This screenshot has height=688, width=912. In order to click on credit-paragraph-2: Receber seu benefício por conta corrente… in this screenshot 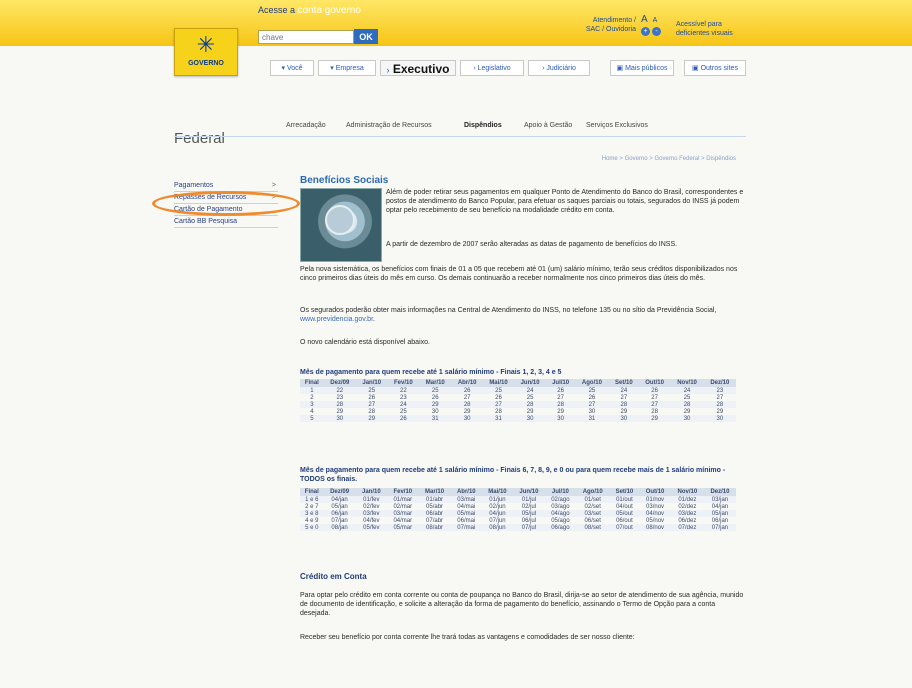, I will do `click(467, 637)`.